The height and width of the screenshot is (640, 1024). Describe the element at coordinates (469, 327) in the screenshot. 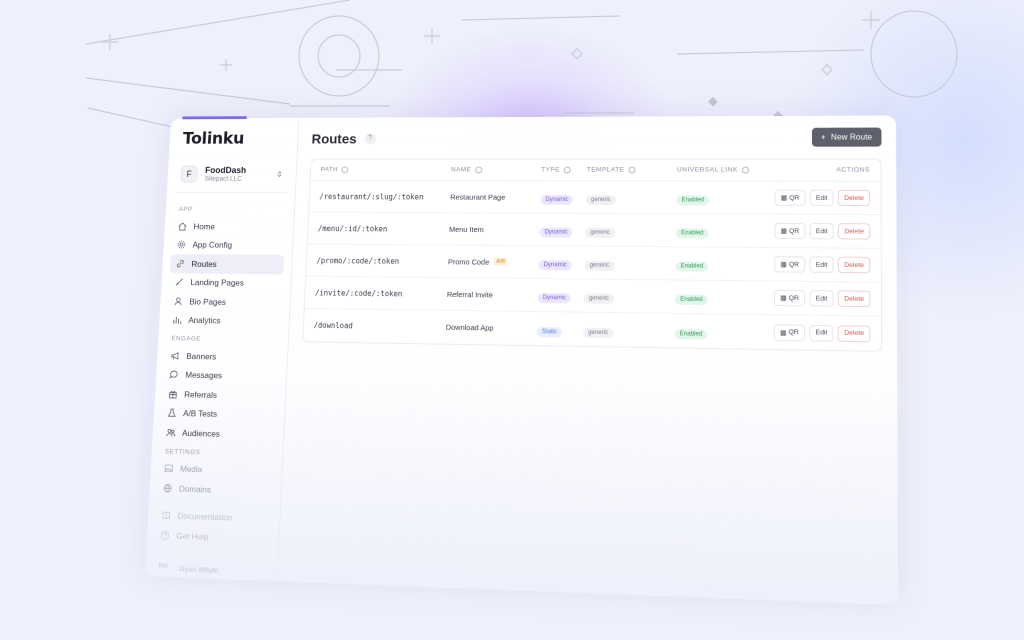

I see `route-name: Download App` at that location.